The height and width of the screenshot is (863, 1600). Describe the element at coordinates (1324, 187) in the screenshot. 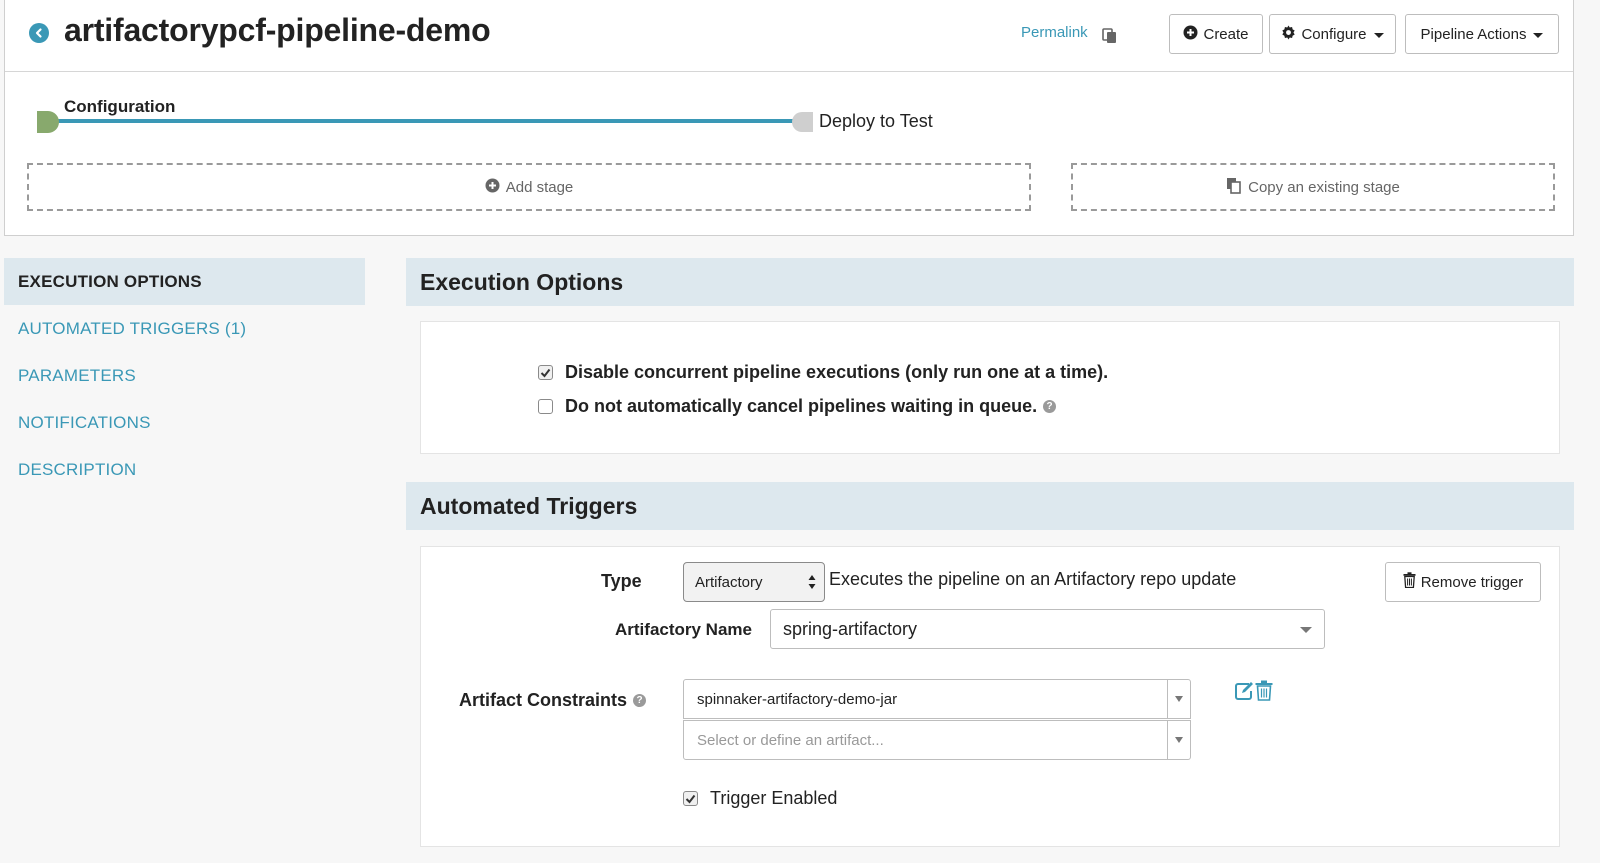

I see `copy-stage-label: Copy an existing stage` at that location.